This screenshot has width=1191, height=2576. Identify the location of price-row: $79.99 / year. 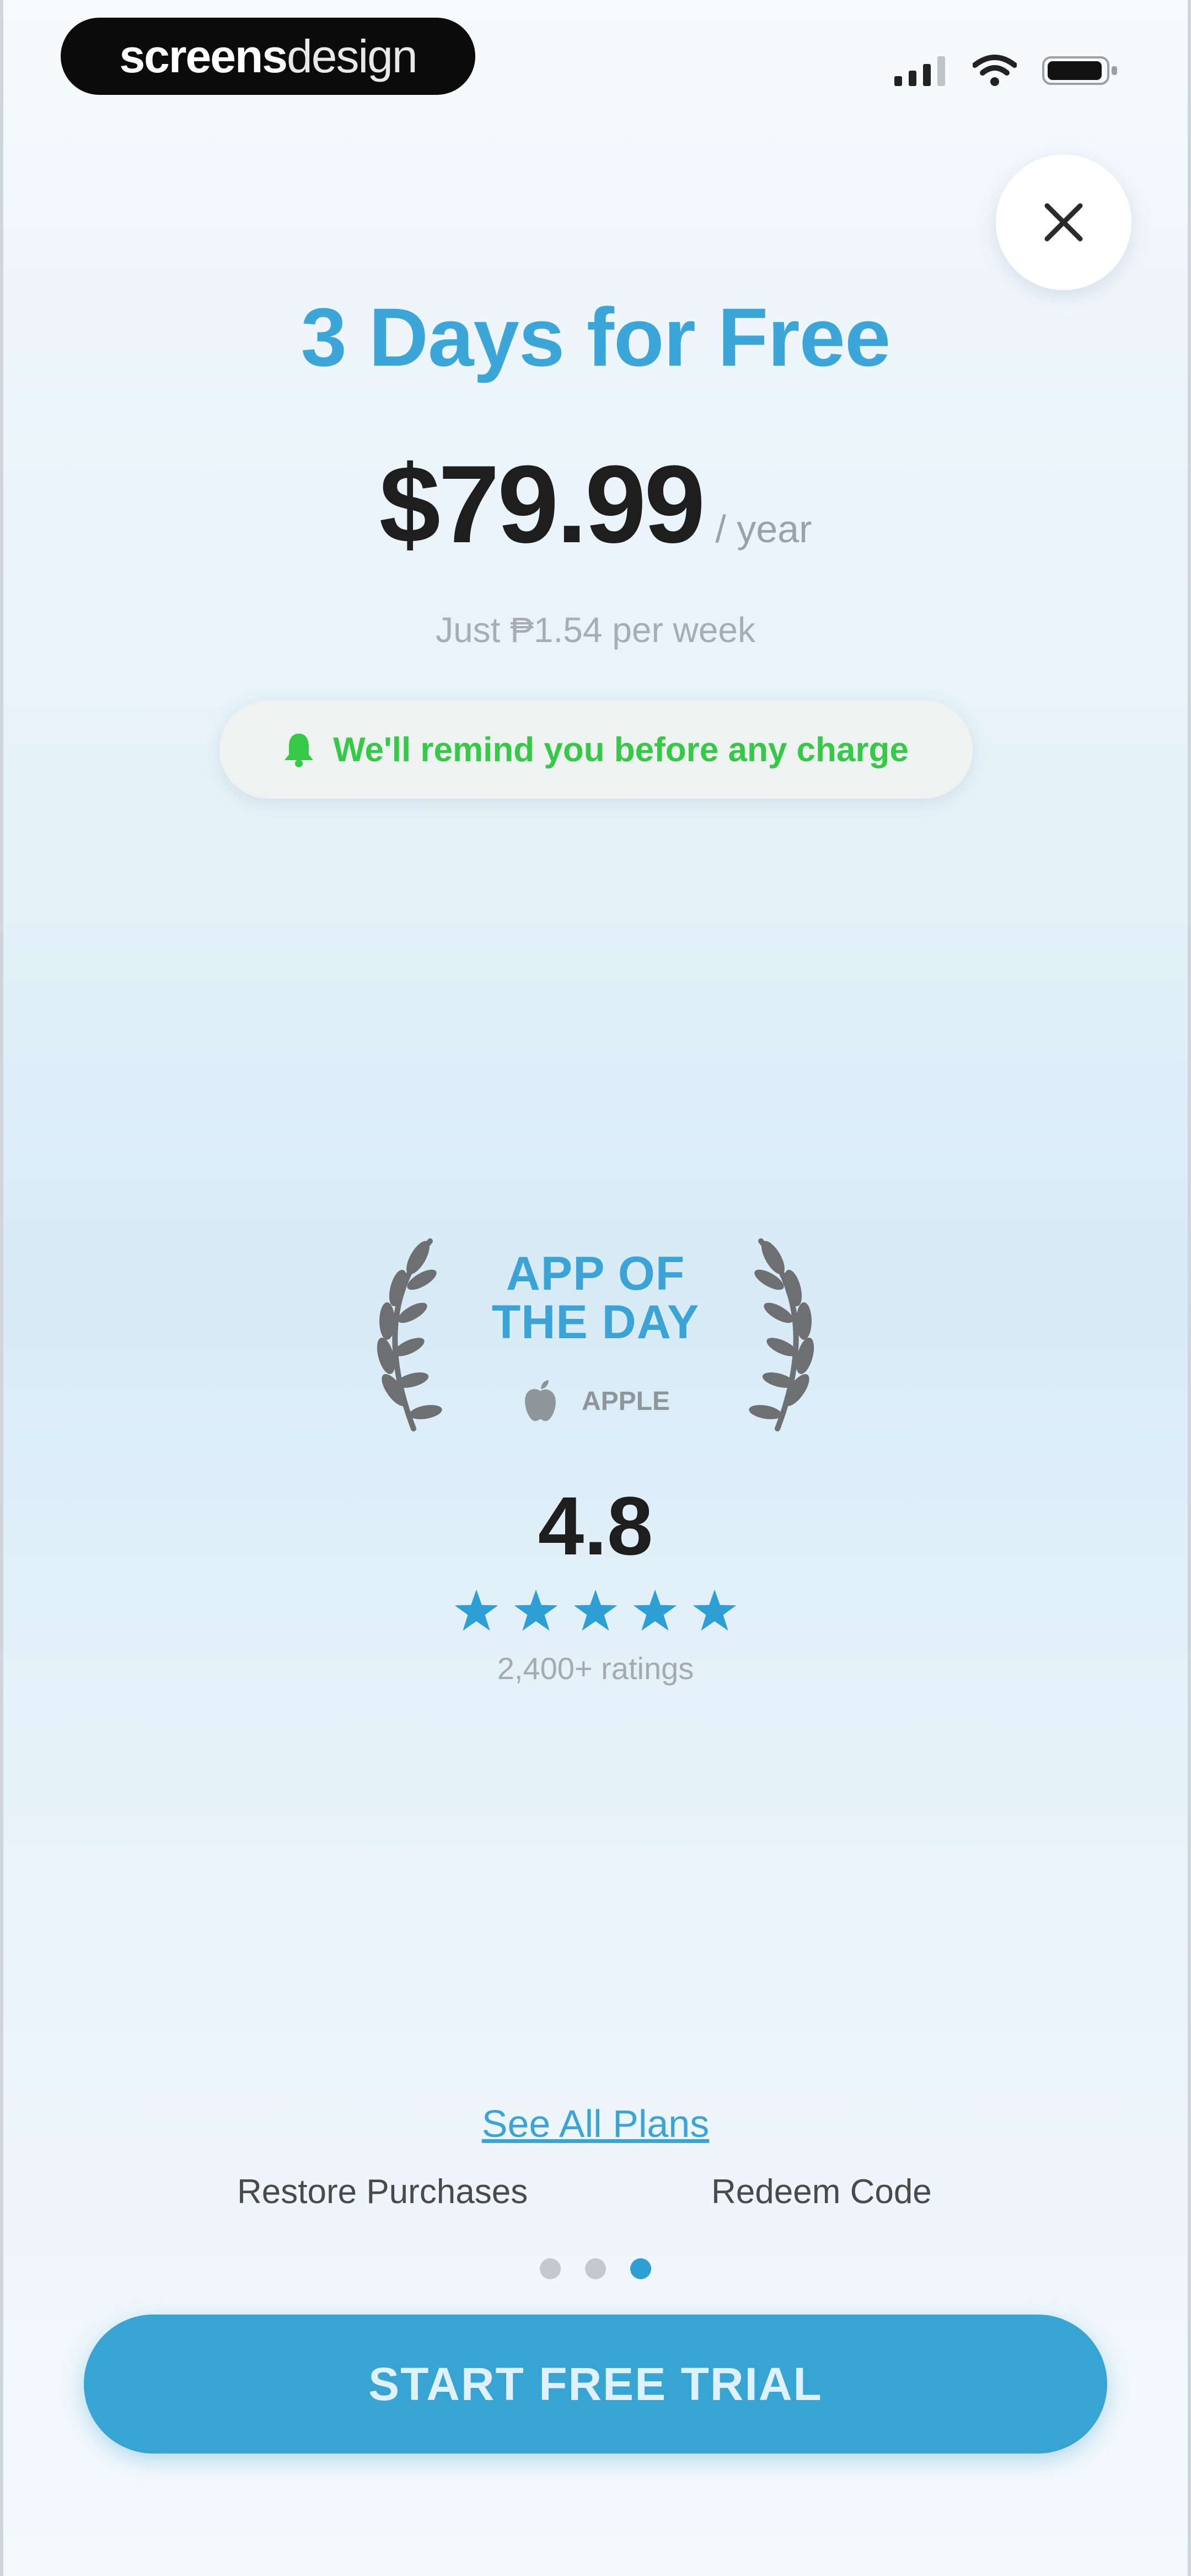
(595, 504).